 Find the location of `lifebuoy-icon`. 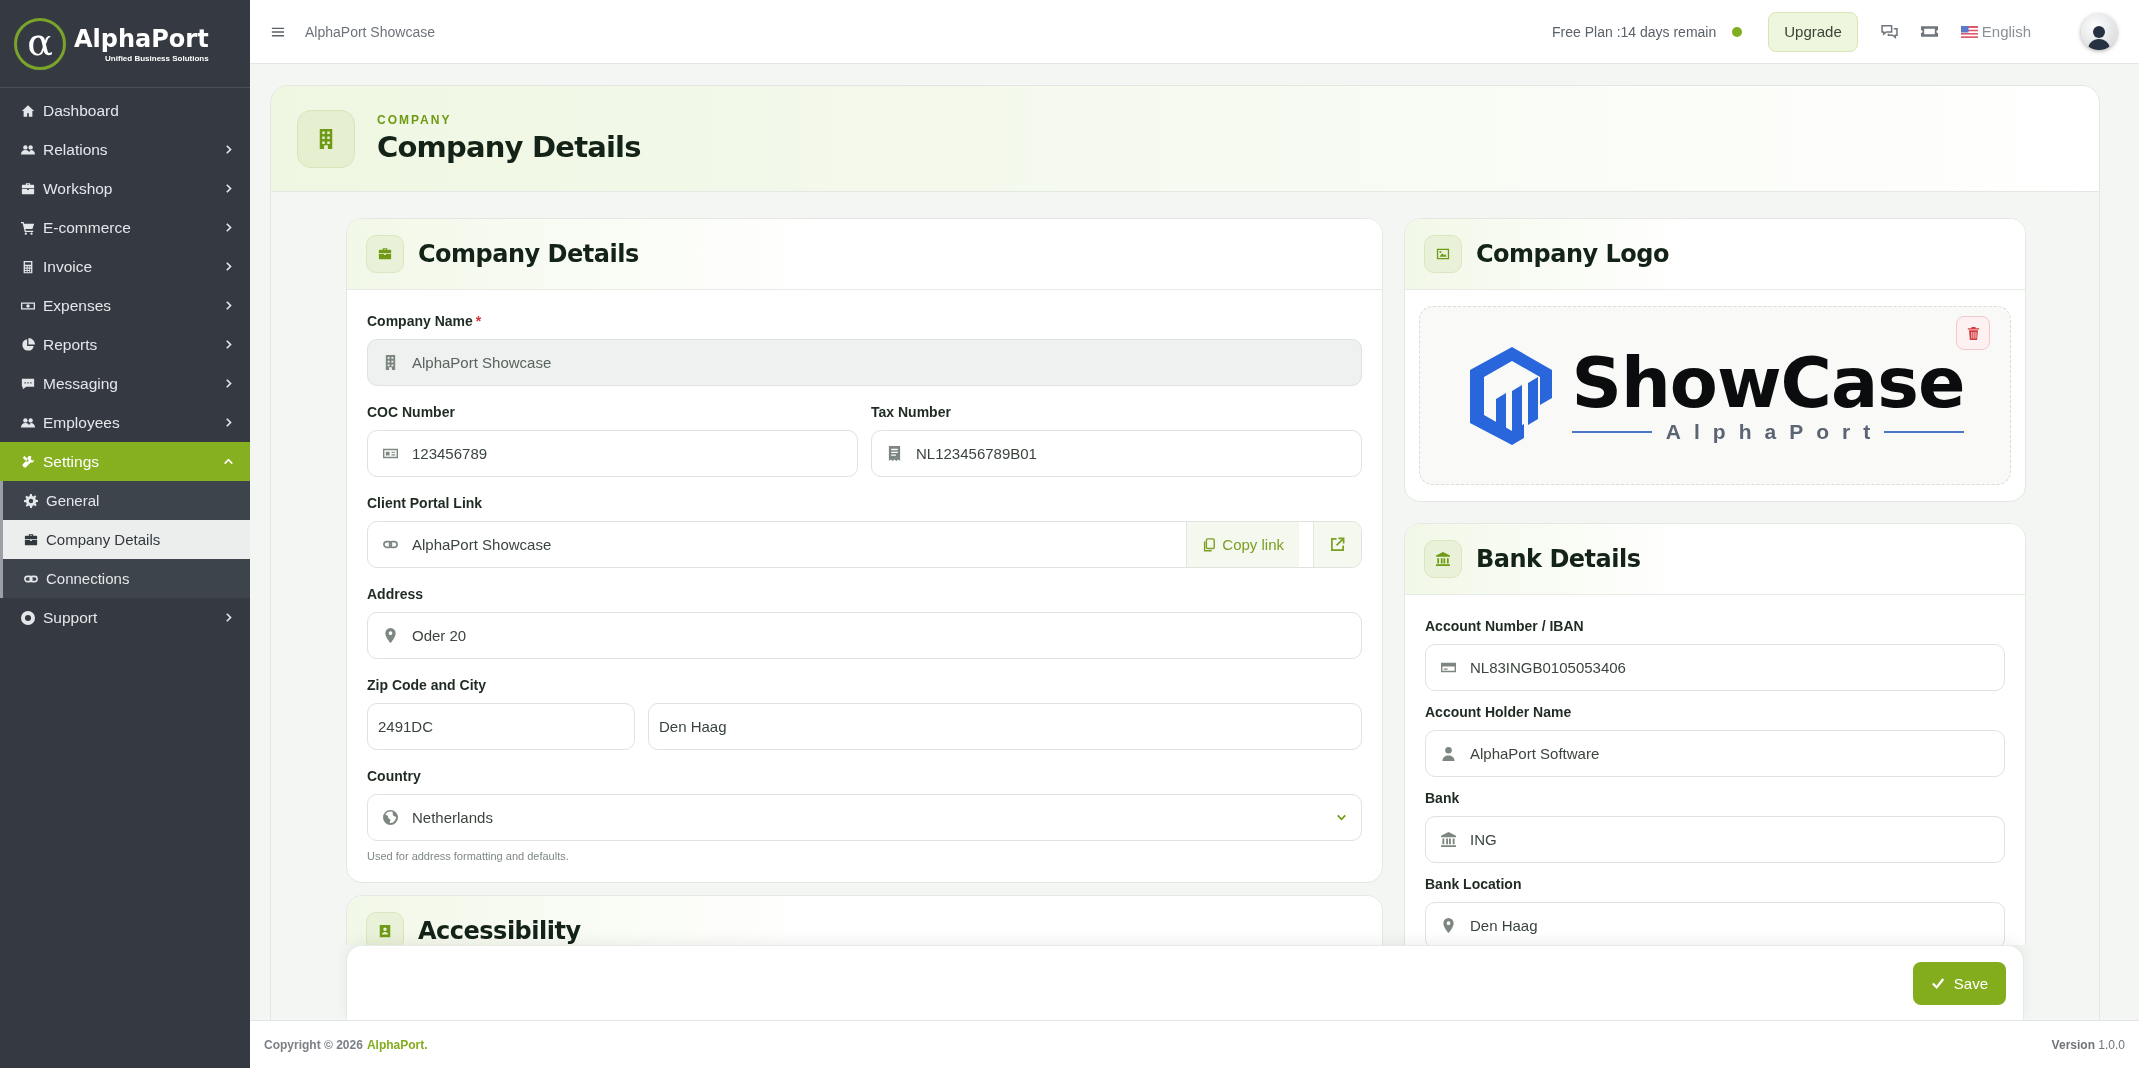

lifebuoy-icon is located at coordinates (28, 617).